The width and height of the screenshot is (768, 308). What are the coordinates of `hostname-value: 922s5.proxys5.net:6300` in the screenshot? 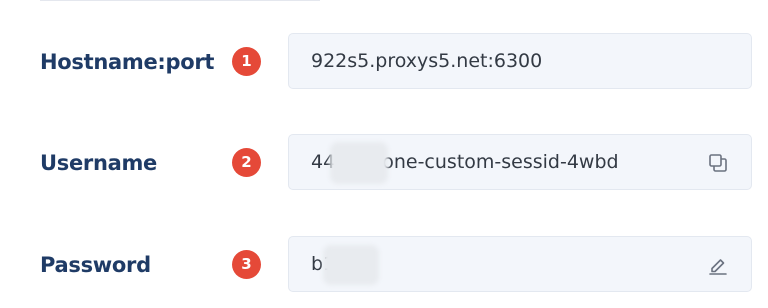 It's located at (426, 62).